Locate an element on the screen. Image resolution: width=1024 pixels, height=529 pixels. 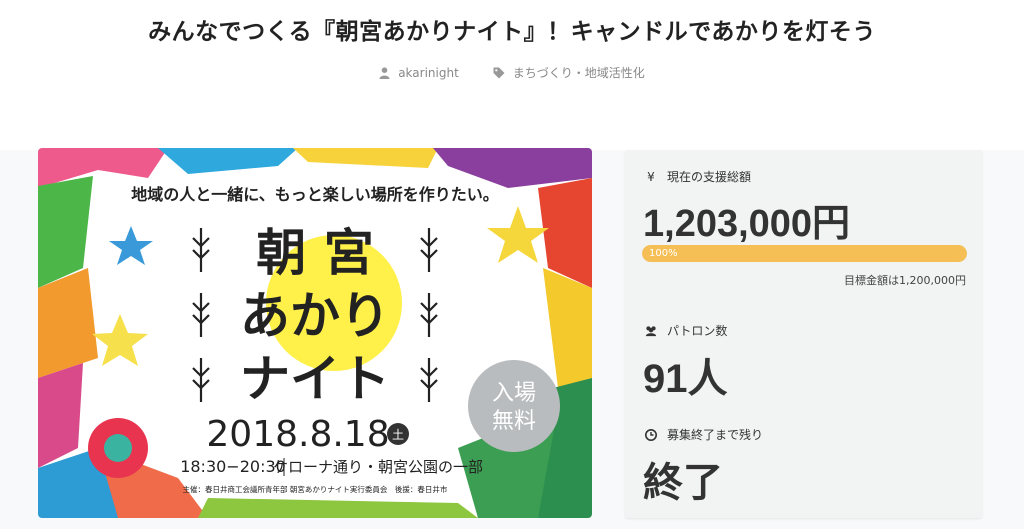
author-link: akarinight is located at coordinates (419, 72).